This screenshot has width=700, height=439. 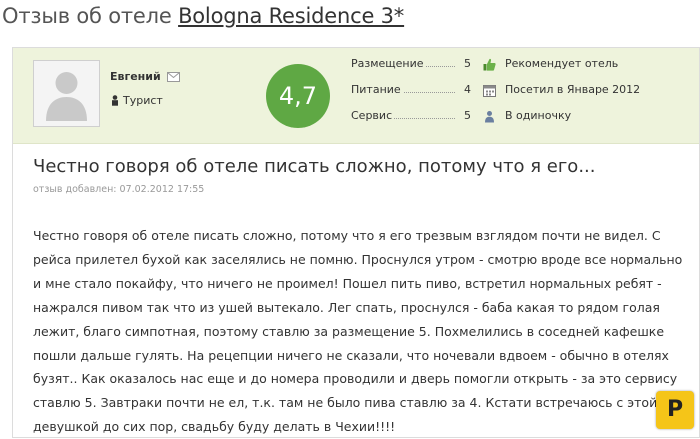 I want to click on hotel-link: Bologna Residence 3*, so click(x=291, y=16).